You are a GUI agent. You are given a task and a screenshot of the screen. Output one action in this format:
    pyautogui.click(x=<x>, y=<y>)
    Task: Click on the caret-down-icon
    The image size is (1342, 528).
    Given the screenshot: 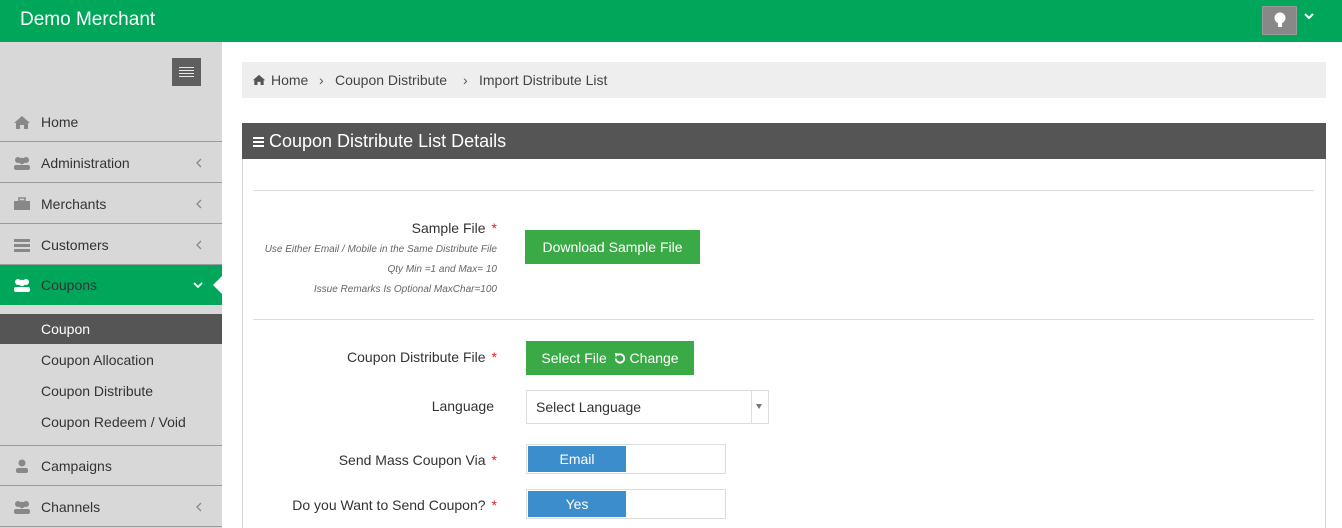 What is the action you would take?
    pyautogui.click(x=759, y=406)
    